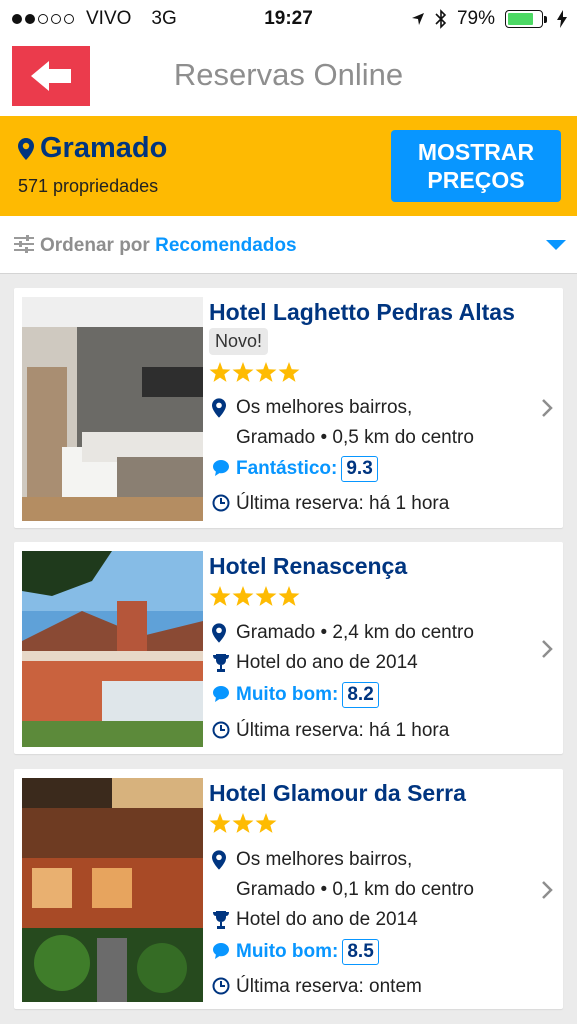 The width and height of the screenshot is (577, 1024). Describe the element at coordinates (526, 19) in the screenshot. I see `battery-icon` at that location.